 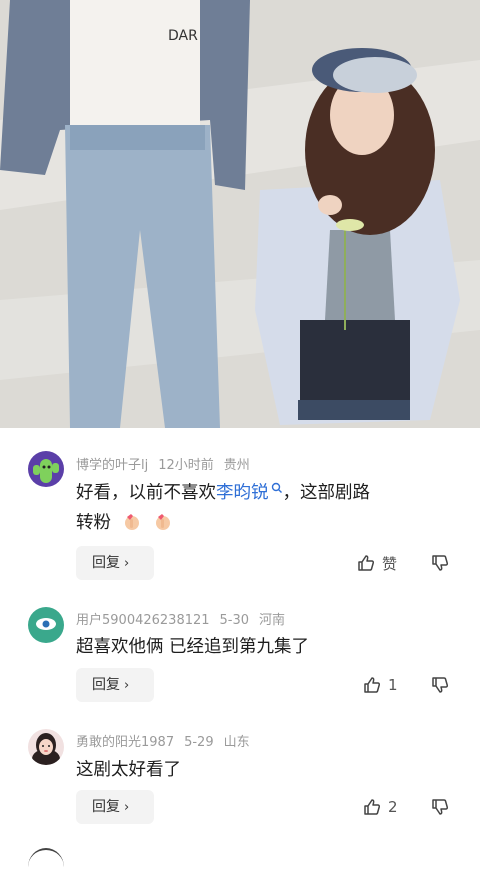 What do you see at coordinates (186, 465) in the screenshot?
I see `comment-time: 12小时前` at bounding box center [186, 465].